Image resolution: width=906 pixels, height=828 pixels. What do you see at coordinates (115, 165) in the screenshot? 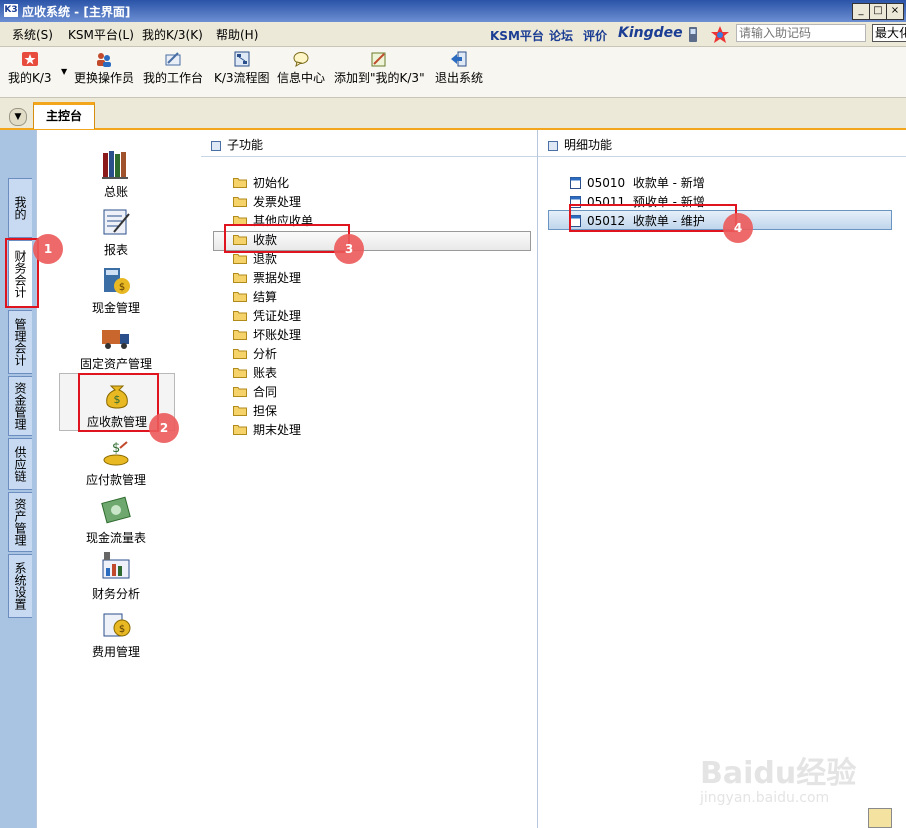
I see `books-icon` at bounding box center [115, 165].